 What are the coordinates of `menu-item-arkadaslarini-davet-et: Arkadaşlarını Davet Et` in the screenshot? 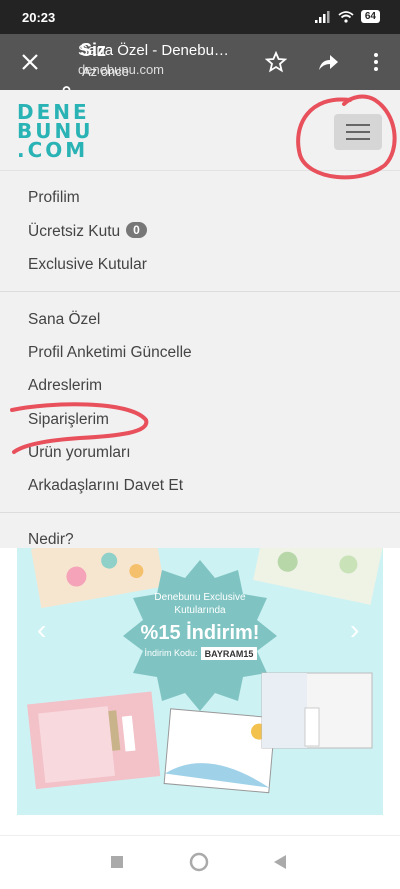 It's located at (105, 486).